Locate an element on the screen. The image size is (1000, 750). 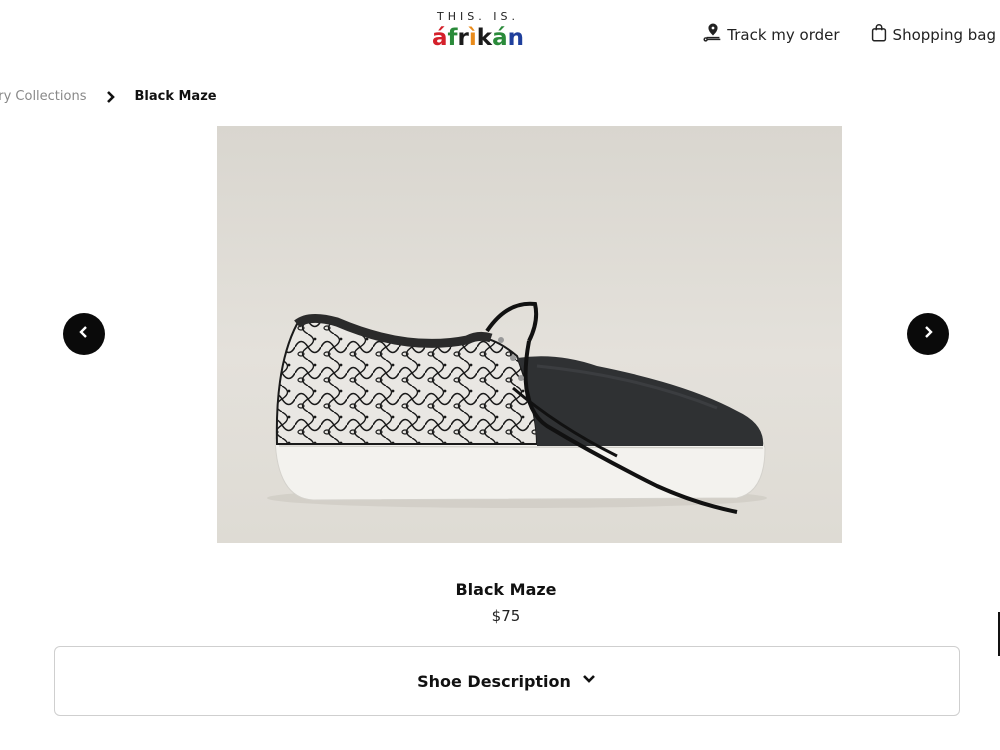
track-order-label: Track my order is located at coordinates (783, 35).